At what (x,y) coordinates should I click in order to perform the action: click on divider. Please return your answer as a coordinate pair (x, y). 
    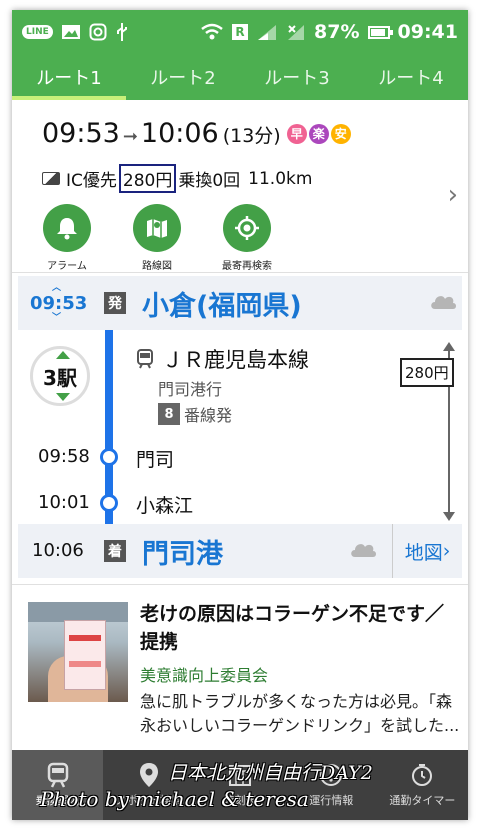
    Looking at the image, I should click on (240, 584).